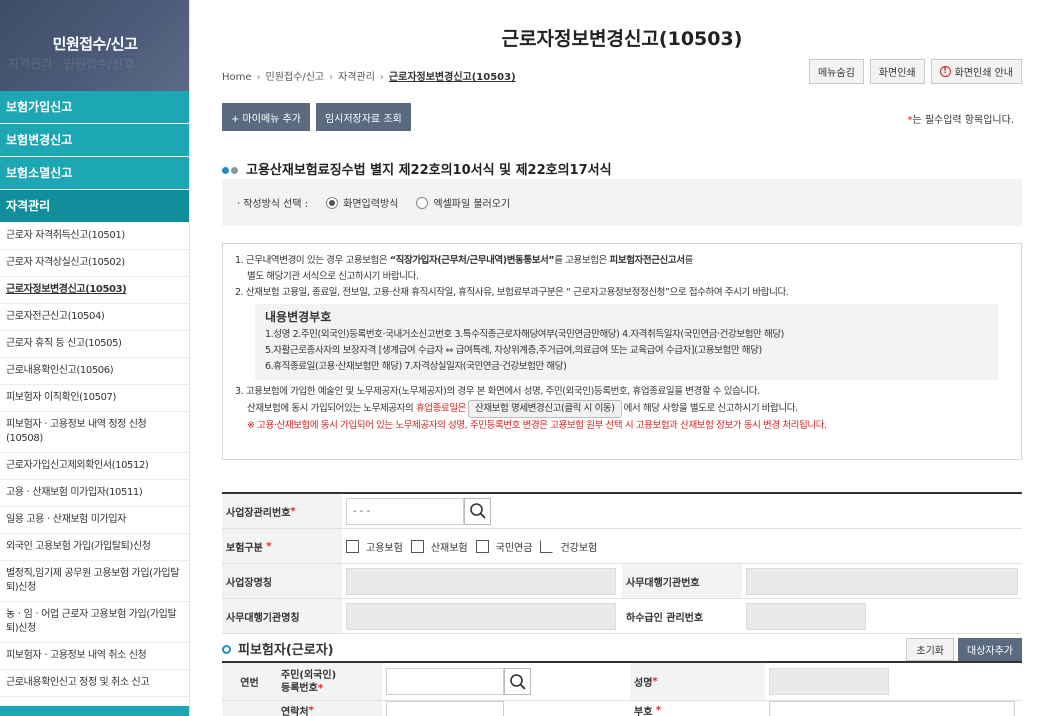 Image resolution: width=1054 pixels, height=716 pixels. Describe the element at coordinates (384, 548) in the screenshot. I see `checkbox-label: 고용보험` at that location.